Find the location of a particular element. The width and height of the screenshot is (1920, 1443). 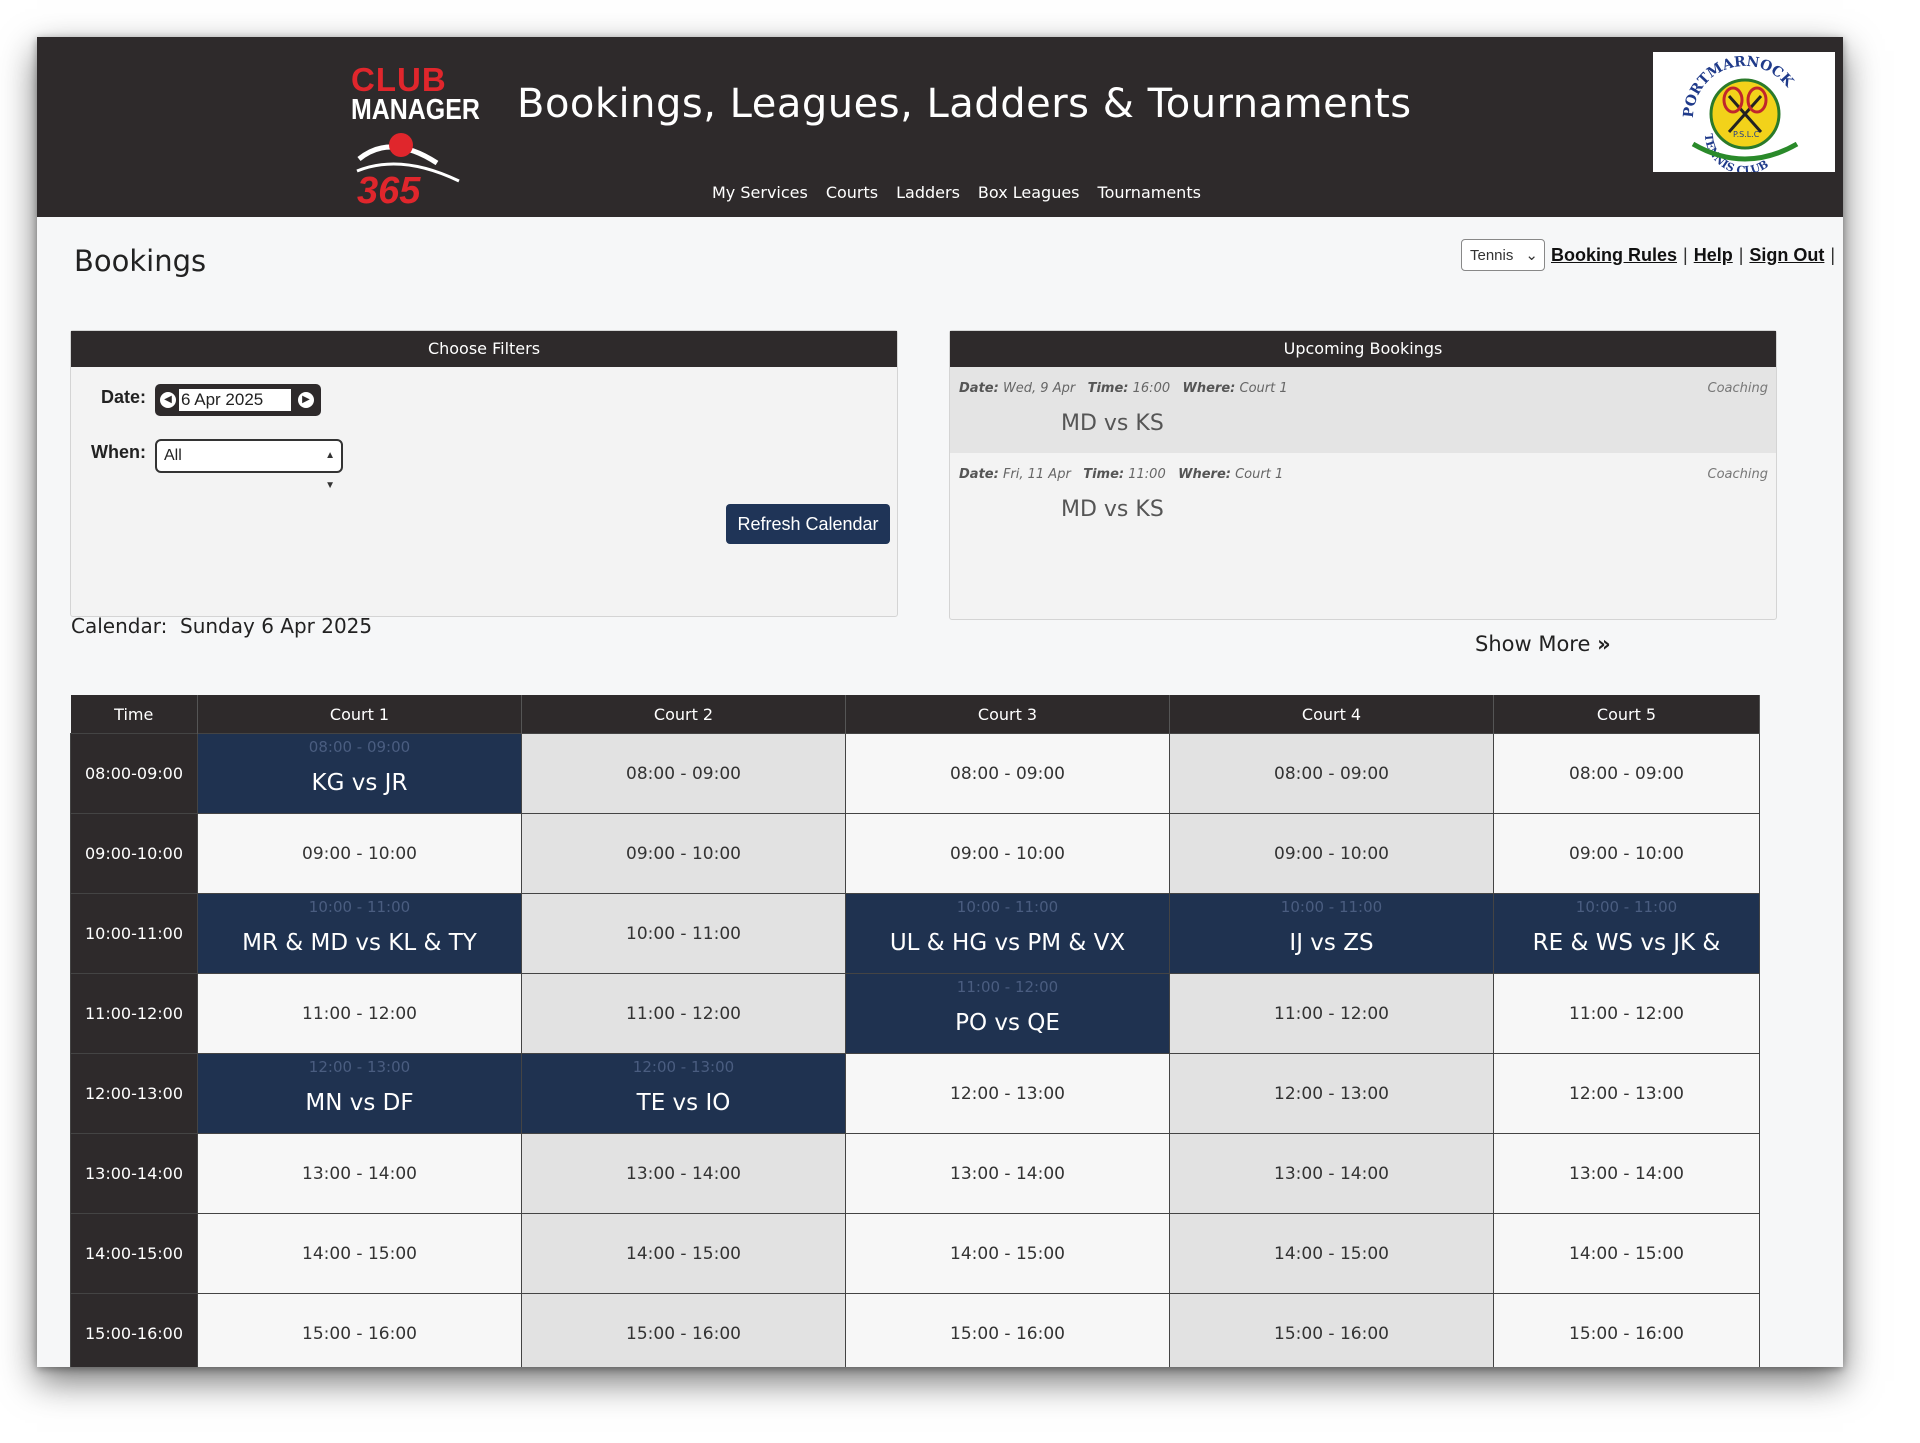

club-manager-logo: CLUB MANAGER 365 is located at coordinates (426, 138).